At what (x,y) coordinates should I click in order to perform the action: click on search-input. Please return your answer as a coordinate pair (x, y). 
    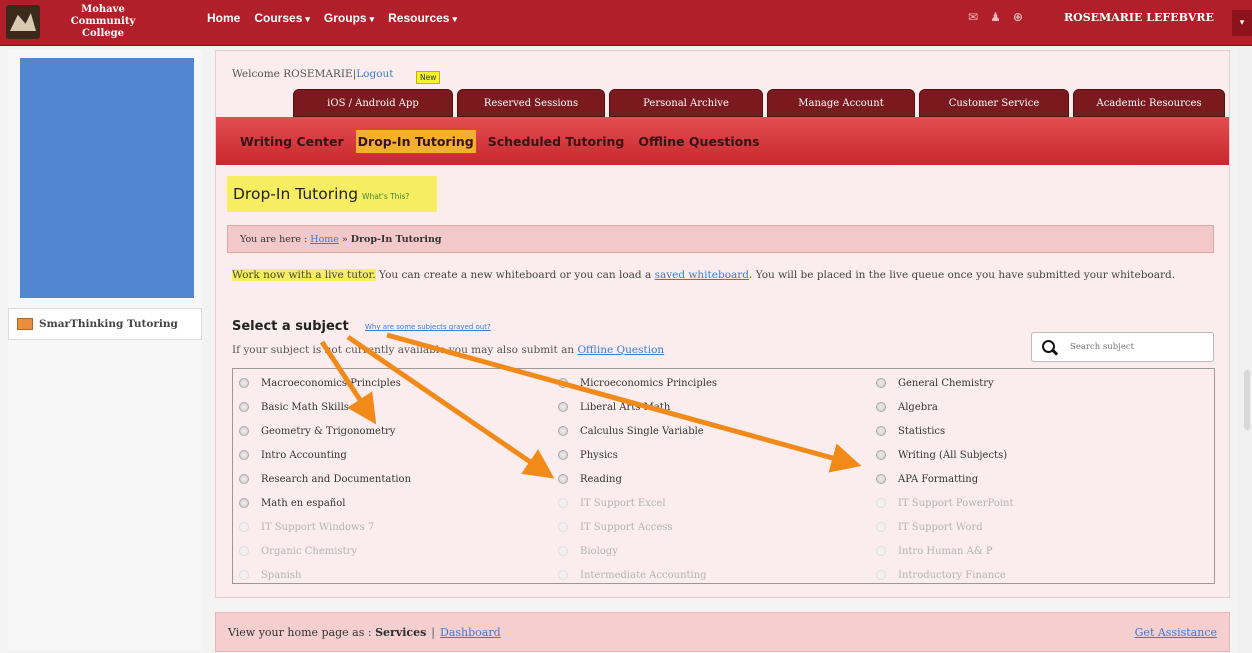
    Looking at the image, I should click on (1135, 347).